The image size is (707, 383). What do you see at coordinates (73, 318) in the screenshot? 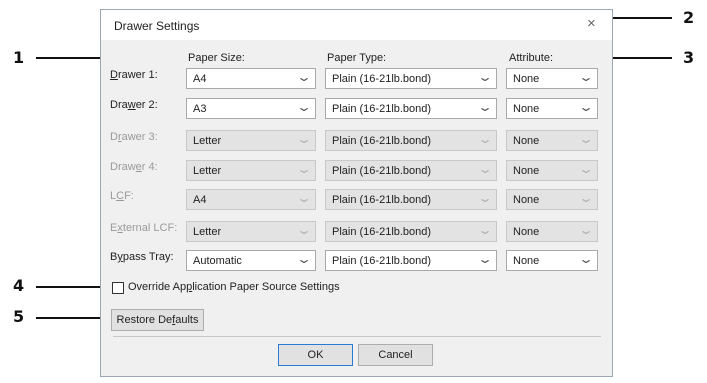
I see `callout-5-line` at bounding box center [73, 318].